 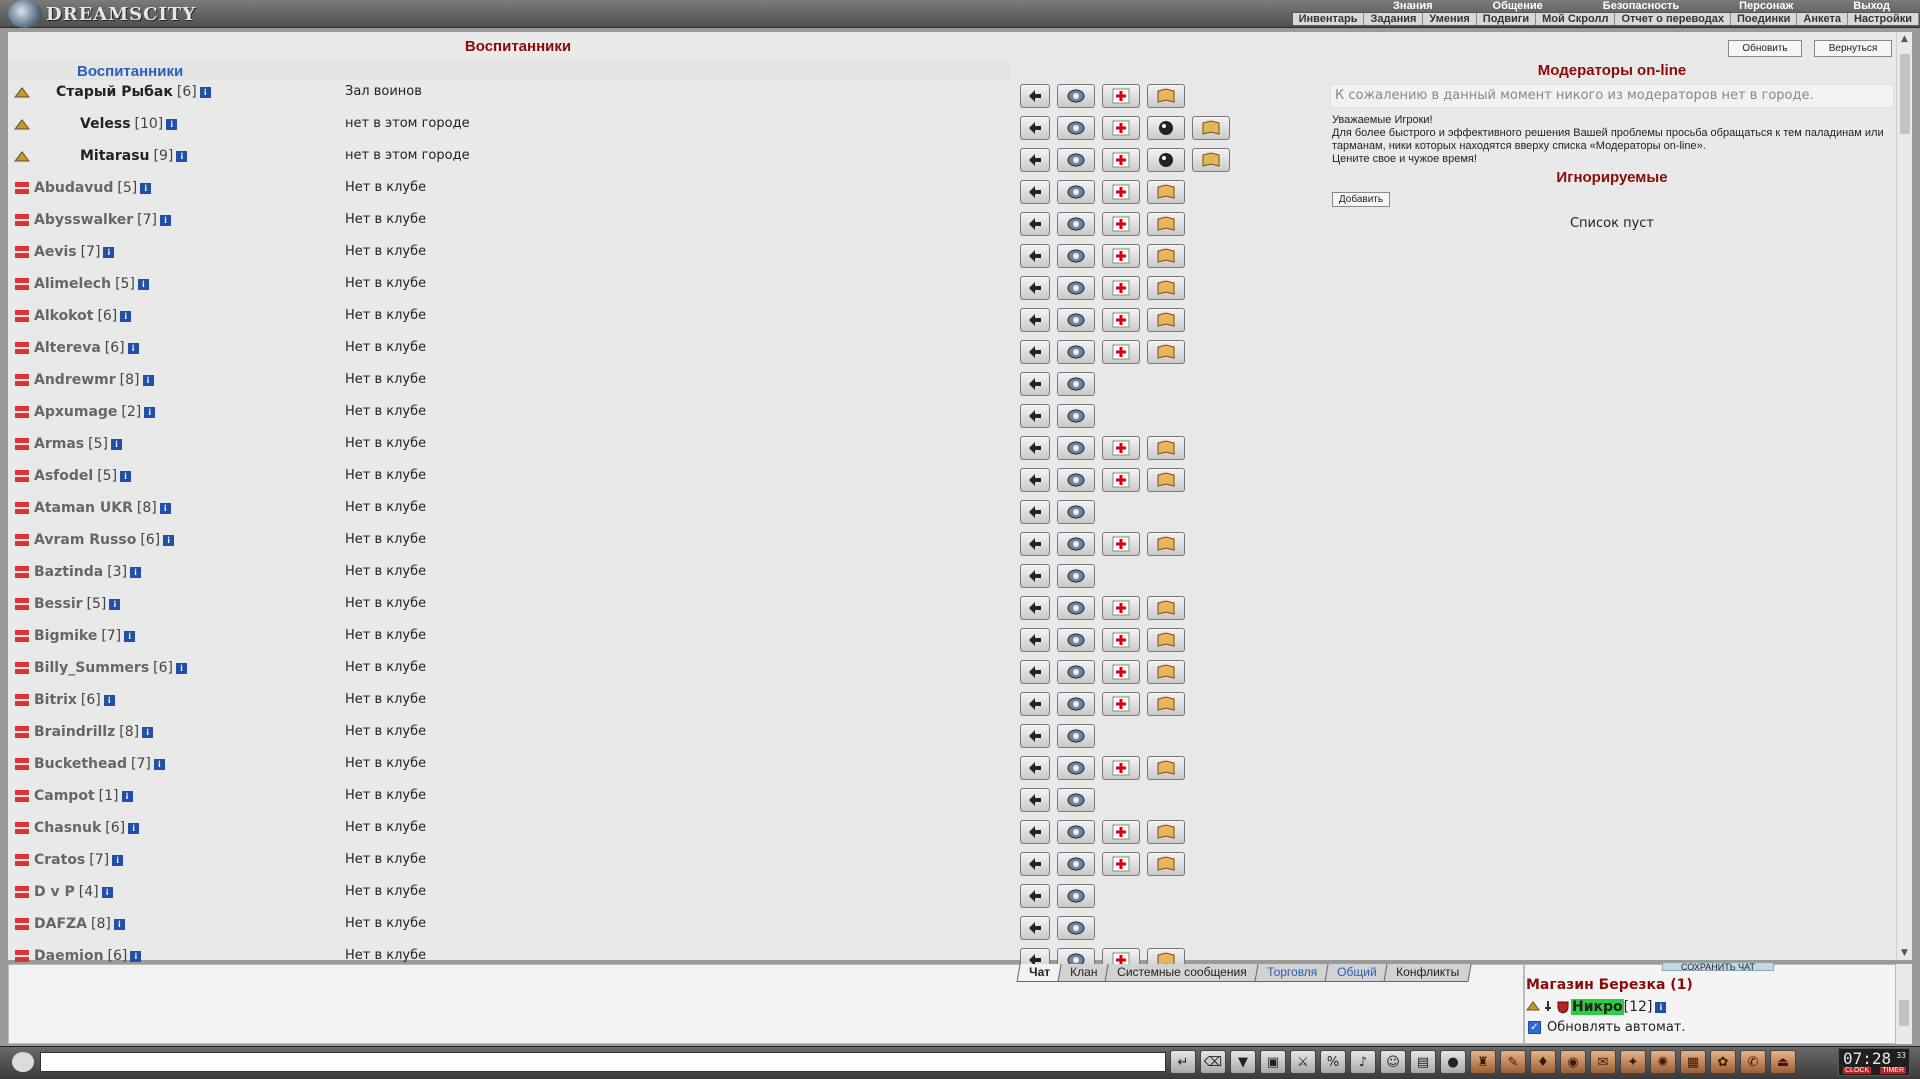 I want to click on pupil-name: Veless [10] i, so click(x=129, y=124).